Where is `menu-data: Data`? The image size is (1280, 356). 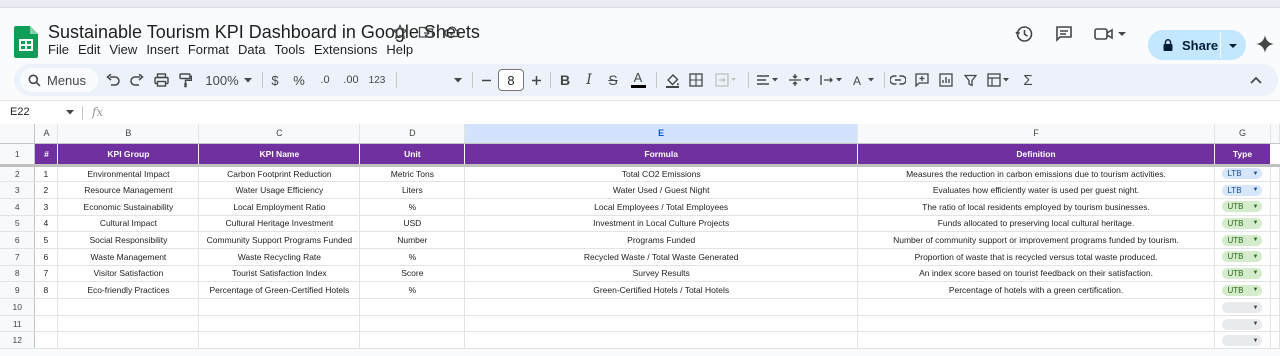
menu-data: Data is located at coordinates (254, 49).